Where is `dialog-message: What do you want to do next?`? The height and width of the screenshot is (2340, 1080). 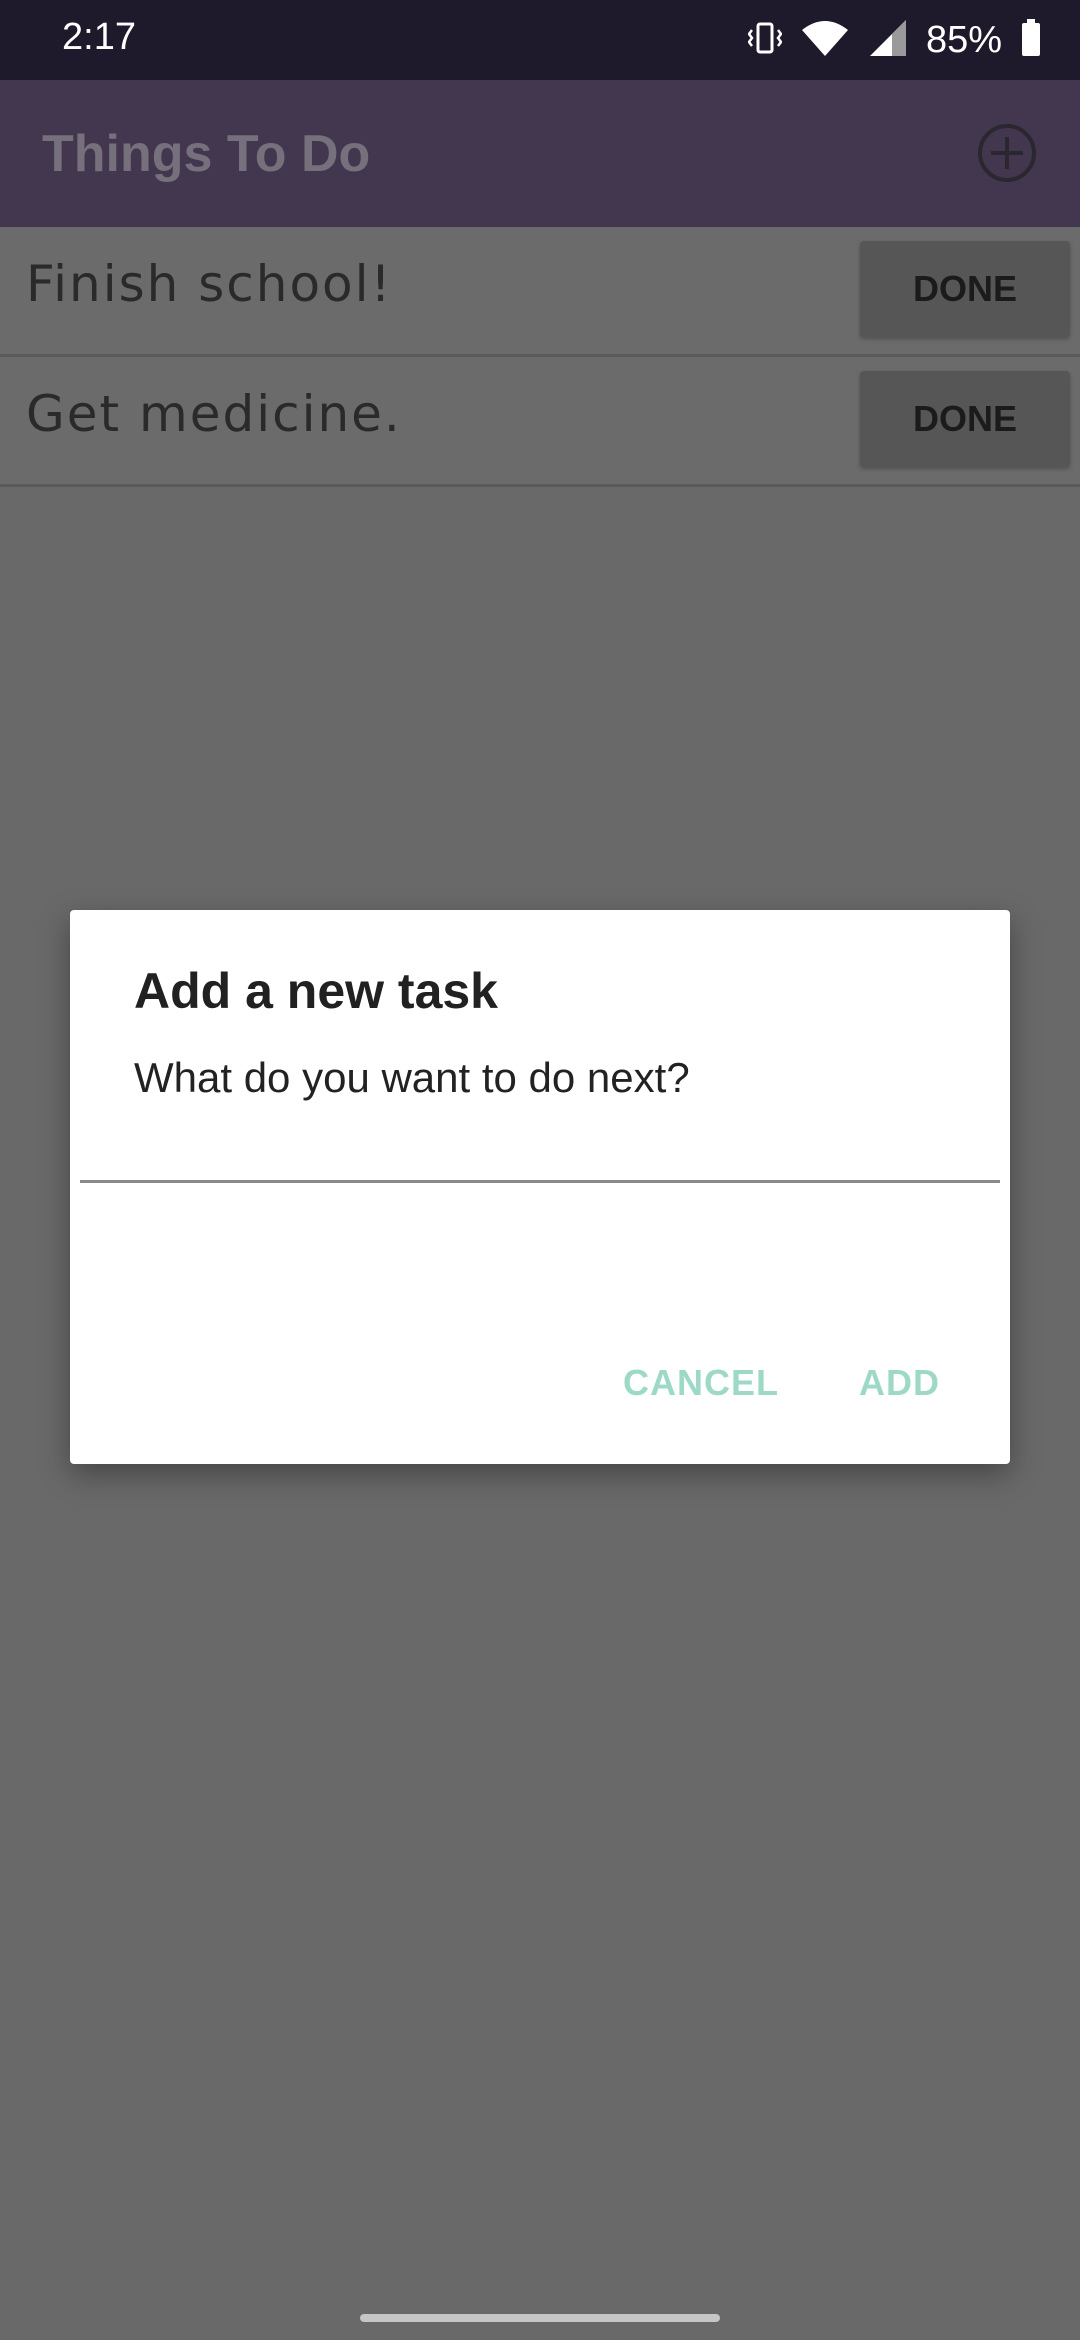 dialog-message: What do you want to do next? is located at coordinates (412, 1077).